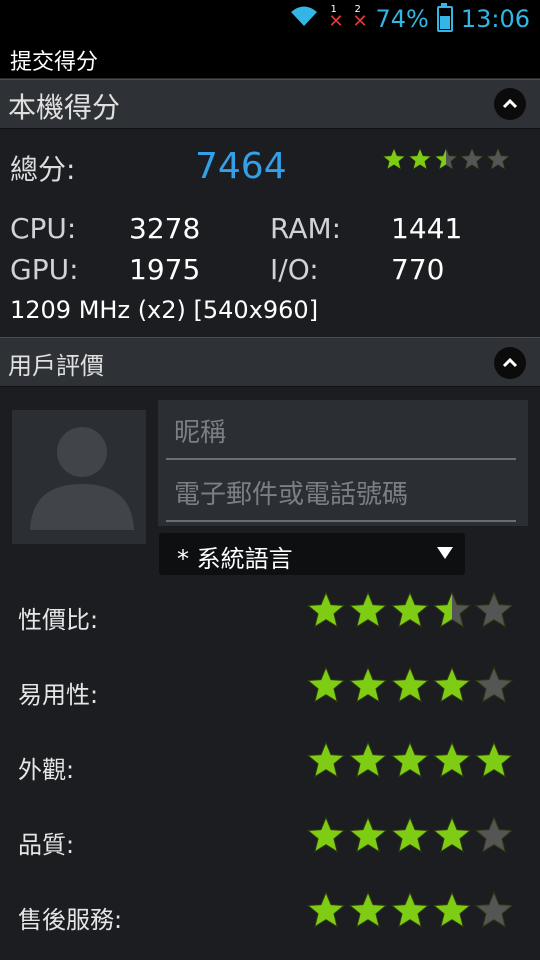  Describe the element at coordinates (270, 19) in the screenshot. I see `status-bar: 1 ✕ 2 ✕ 74% 13:06` at that location.